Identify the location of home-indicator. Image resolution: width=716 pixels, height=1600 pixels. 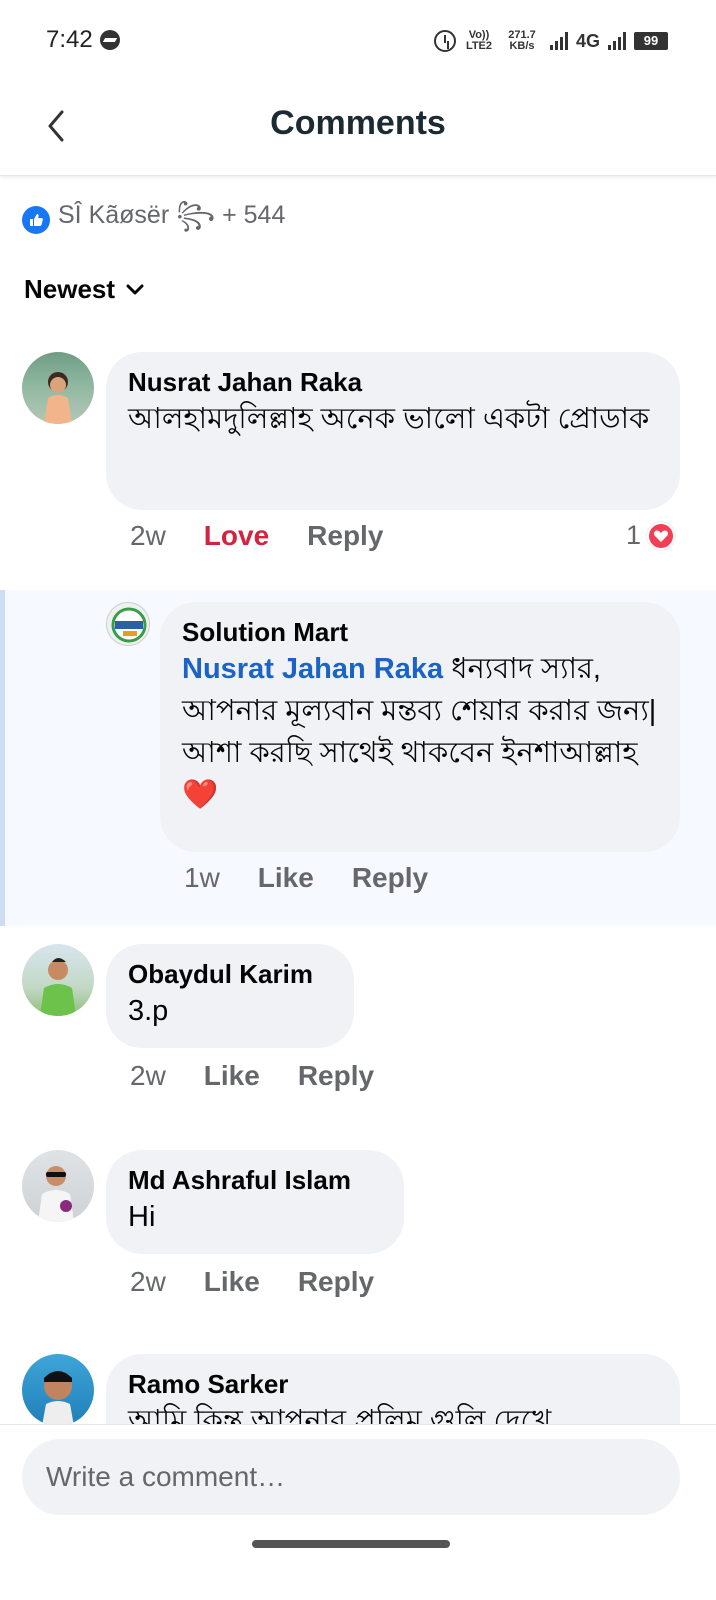
(351, 1544).